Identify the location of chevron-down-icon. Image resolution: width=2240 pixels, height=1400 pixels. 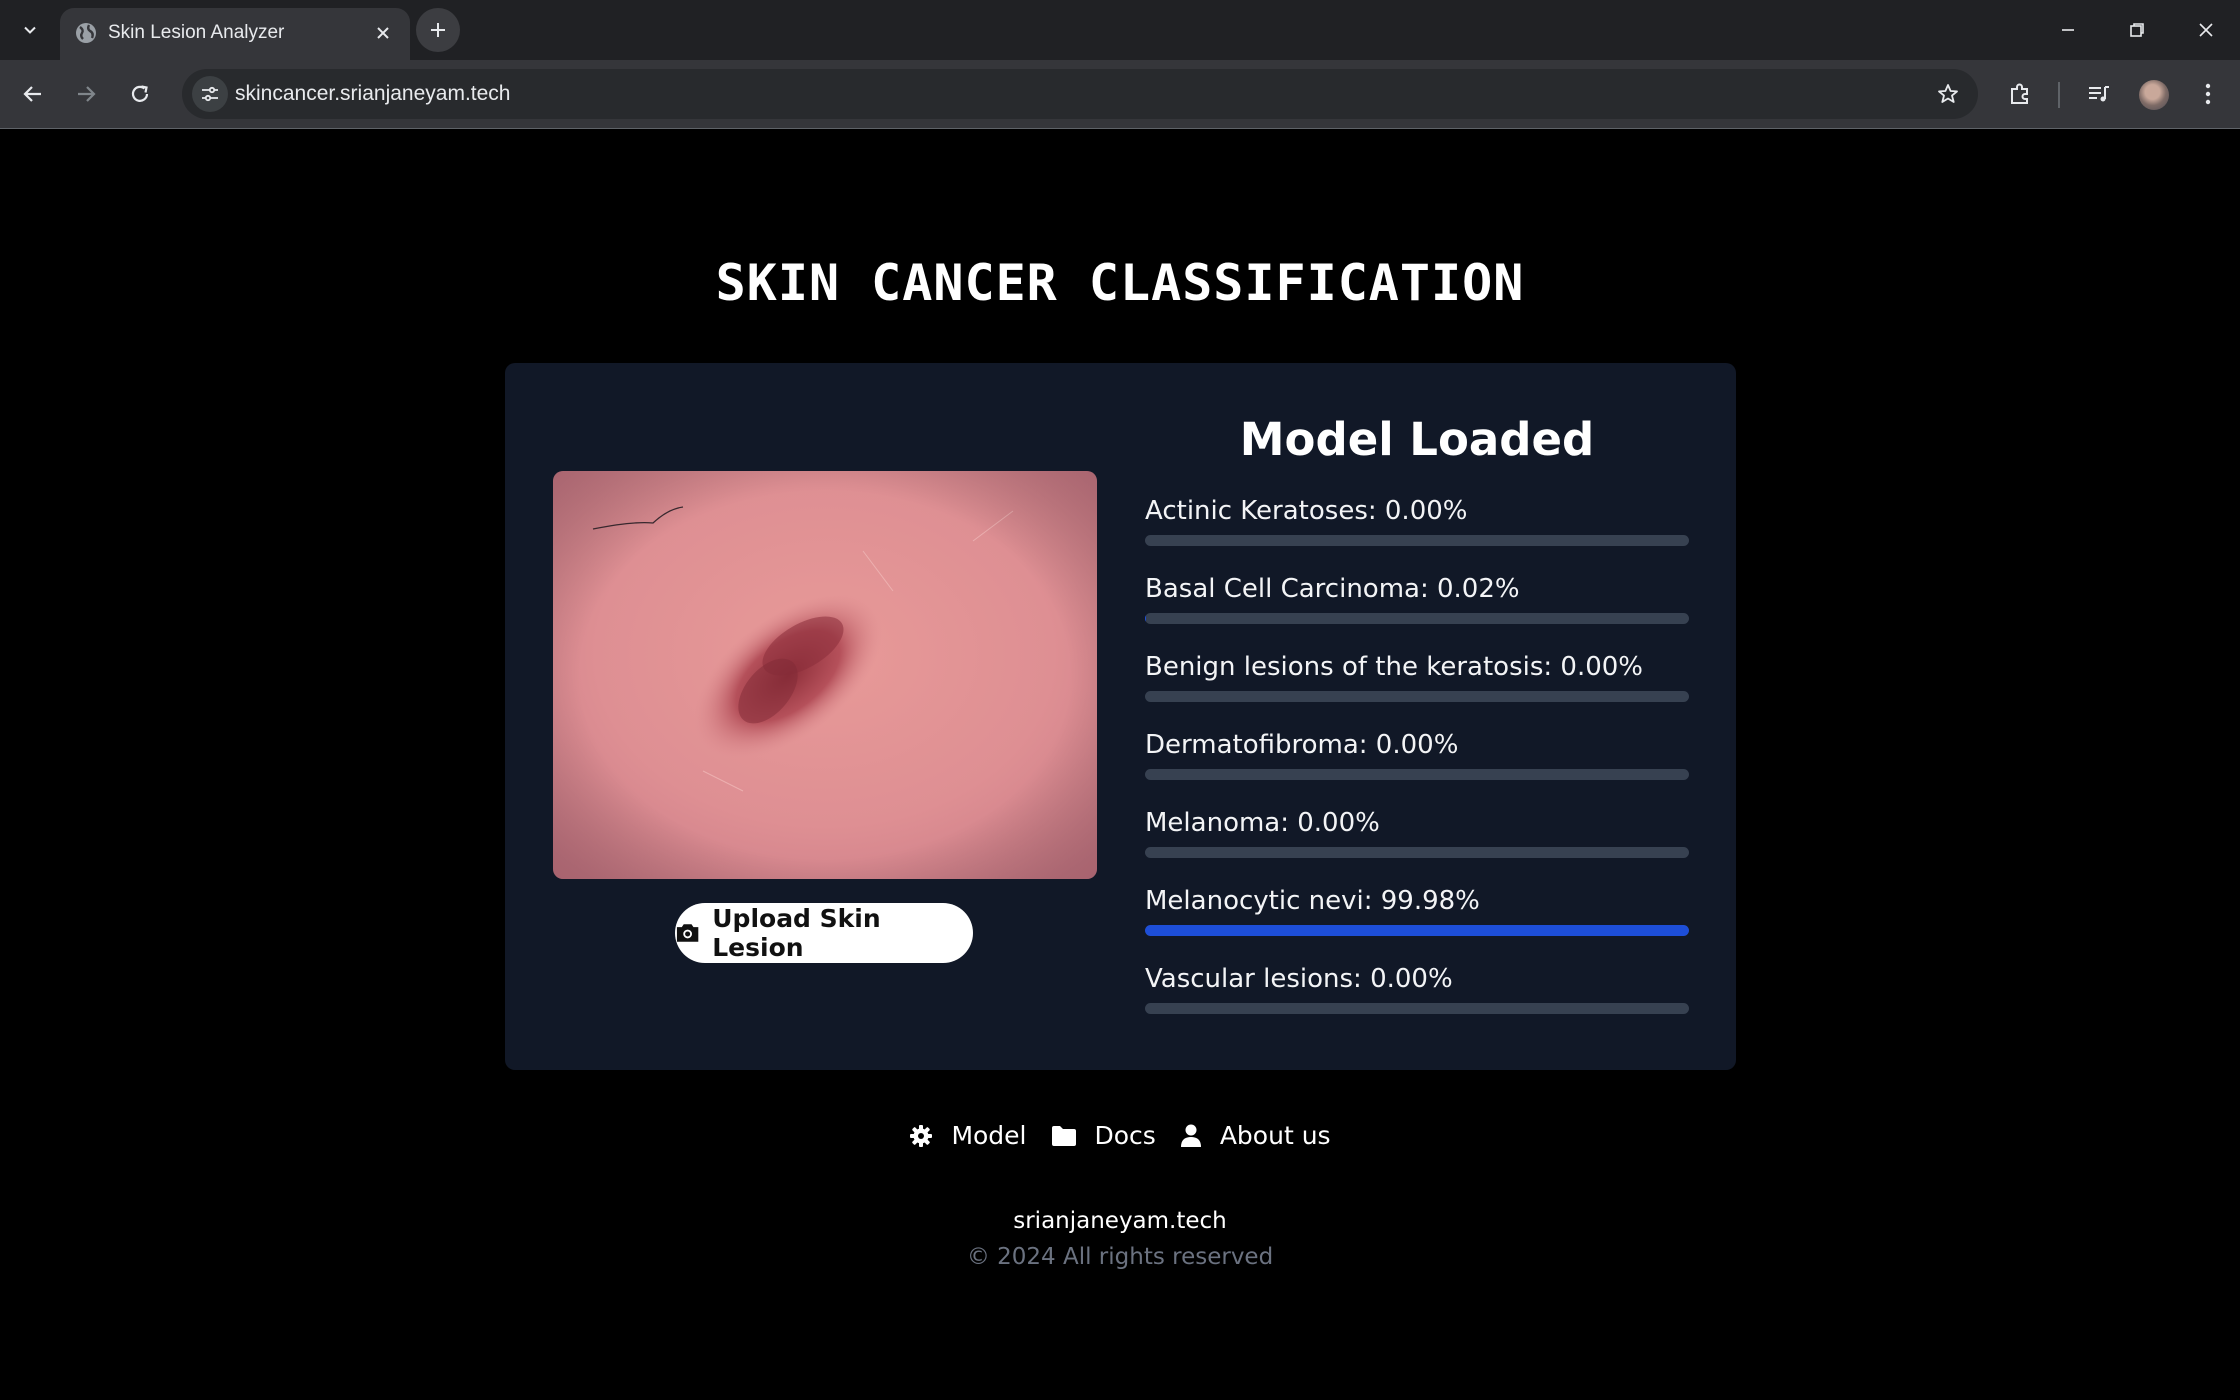
(30, 30).